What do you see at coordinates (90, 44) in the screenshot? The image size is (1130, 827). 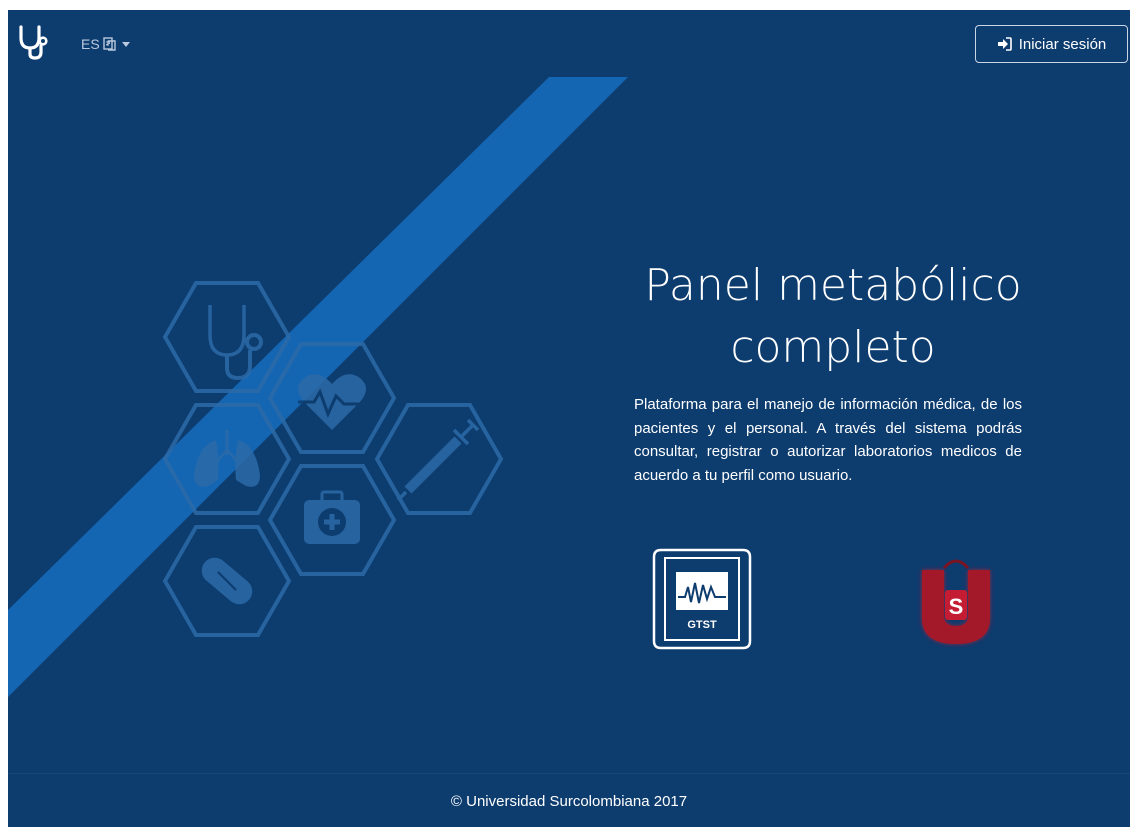 I see `language-code: ES` at bounding box center [90, 44].